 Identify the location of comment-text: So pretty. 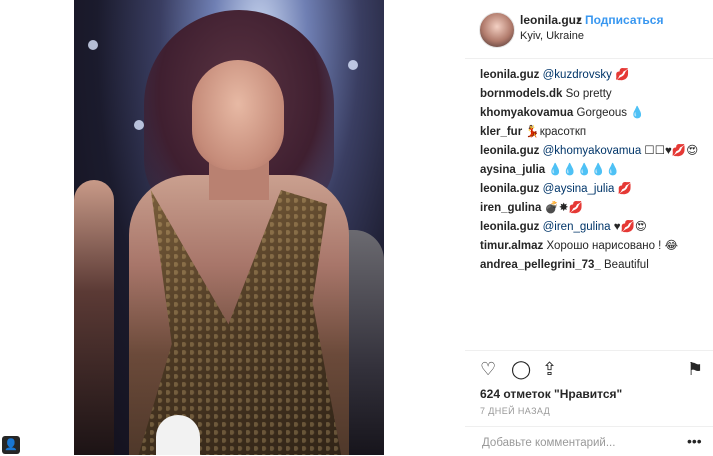
(587, 94).